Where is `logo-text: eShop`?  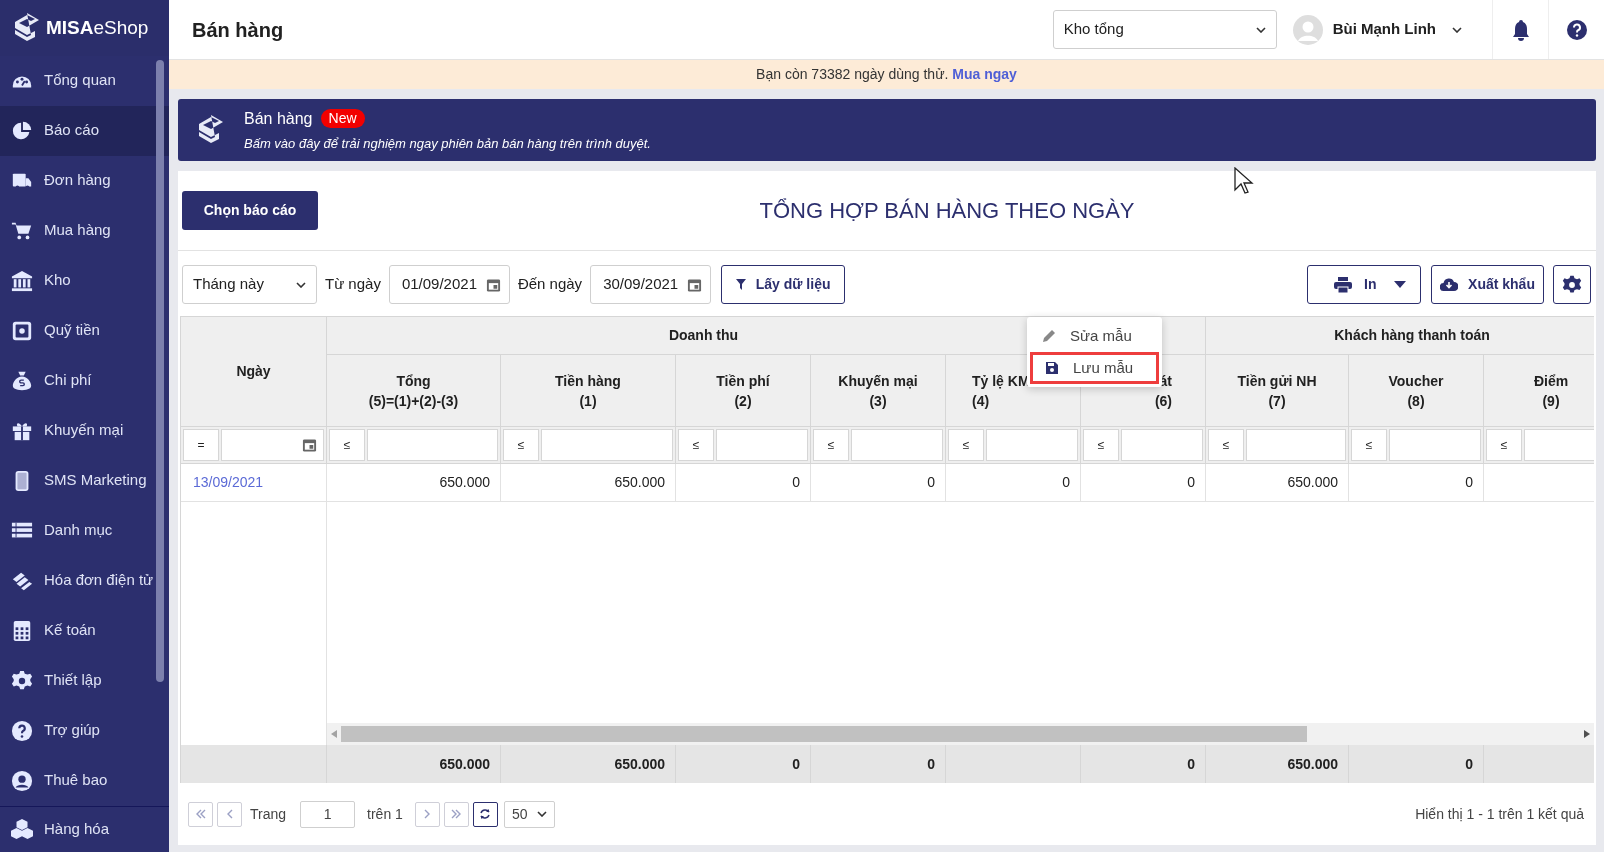
logo-text: eShop is located at coordinates (121, 27).